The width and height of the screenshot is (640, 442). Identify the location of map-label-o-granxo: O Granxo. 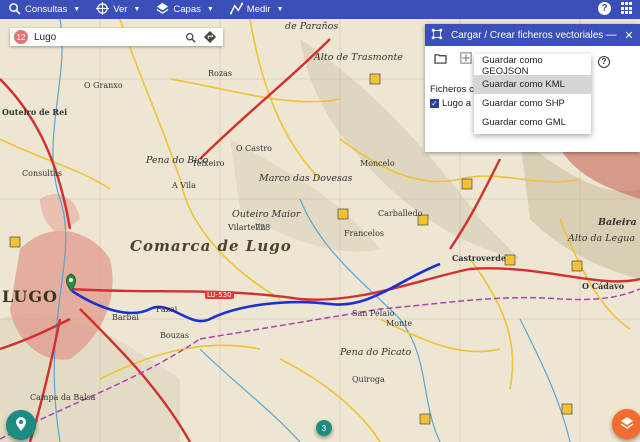
(103, 85).